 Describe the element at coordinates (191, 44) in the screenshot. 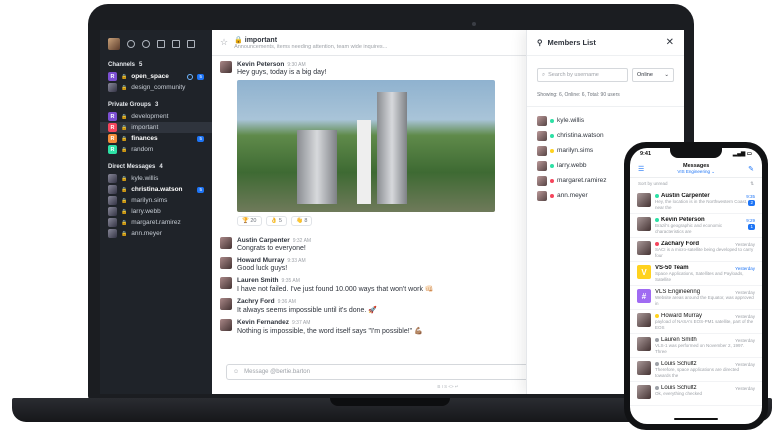

I see `edit-icon` at that location.